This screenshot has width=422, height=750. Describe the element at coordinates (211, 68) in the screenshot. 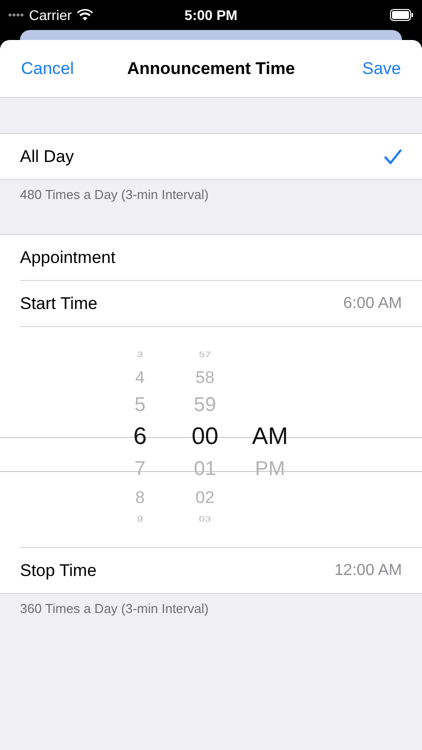

I see `sheet-title: Announcement Time` at that location.